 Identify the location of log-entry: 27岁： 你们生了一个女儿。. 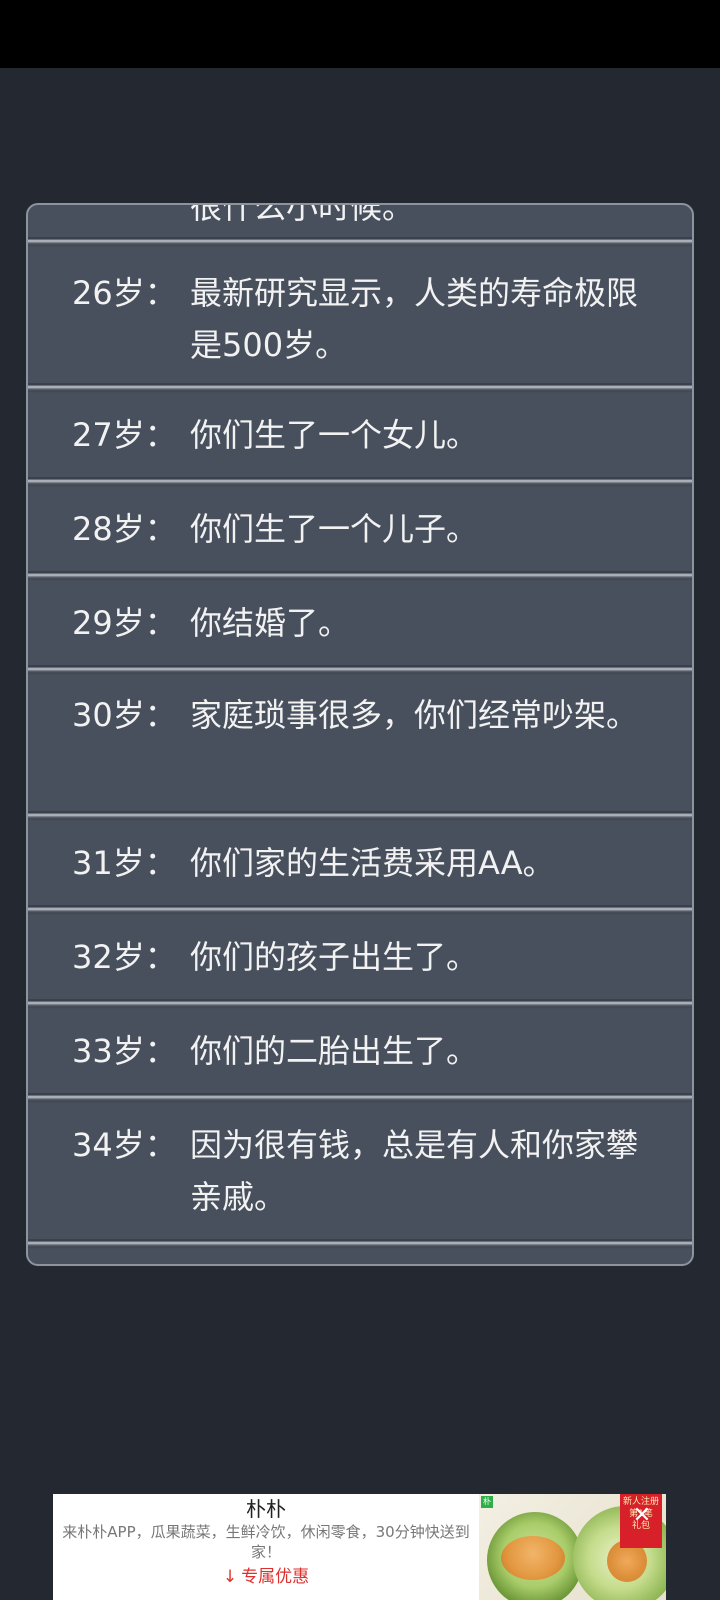
(360, 435).